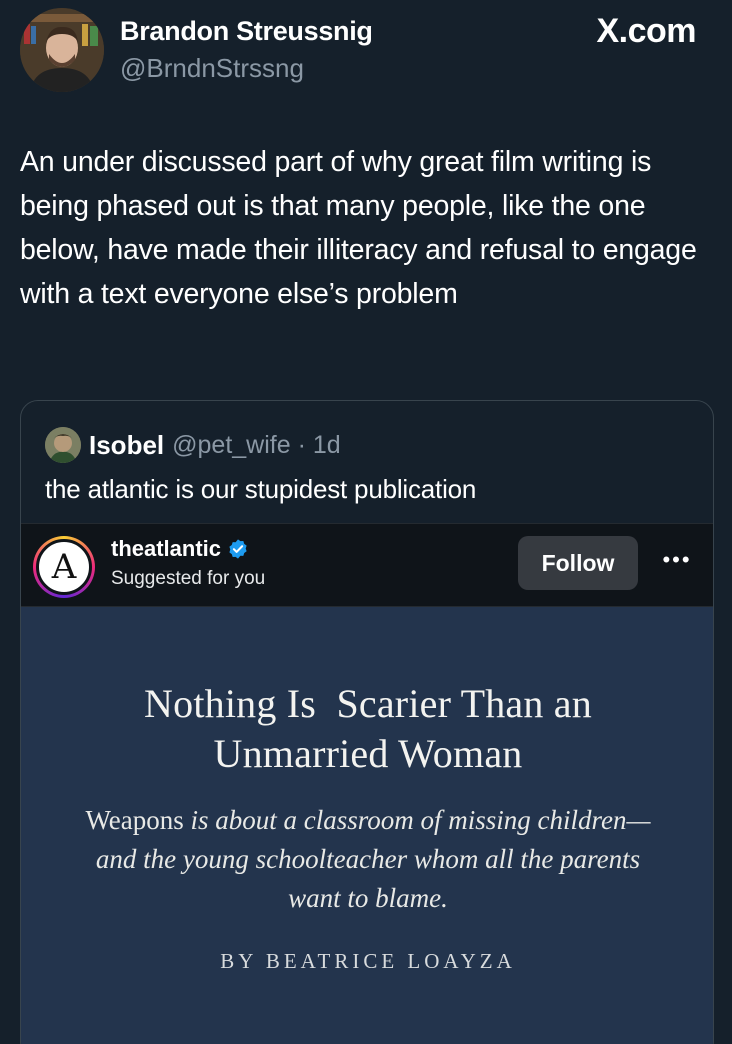 The height and width of the screenshot is (1044, 732). I want to click on instagram-account-name: theatlantic, so click(180, 549).